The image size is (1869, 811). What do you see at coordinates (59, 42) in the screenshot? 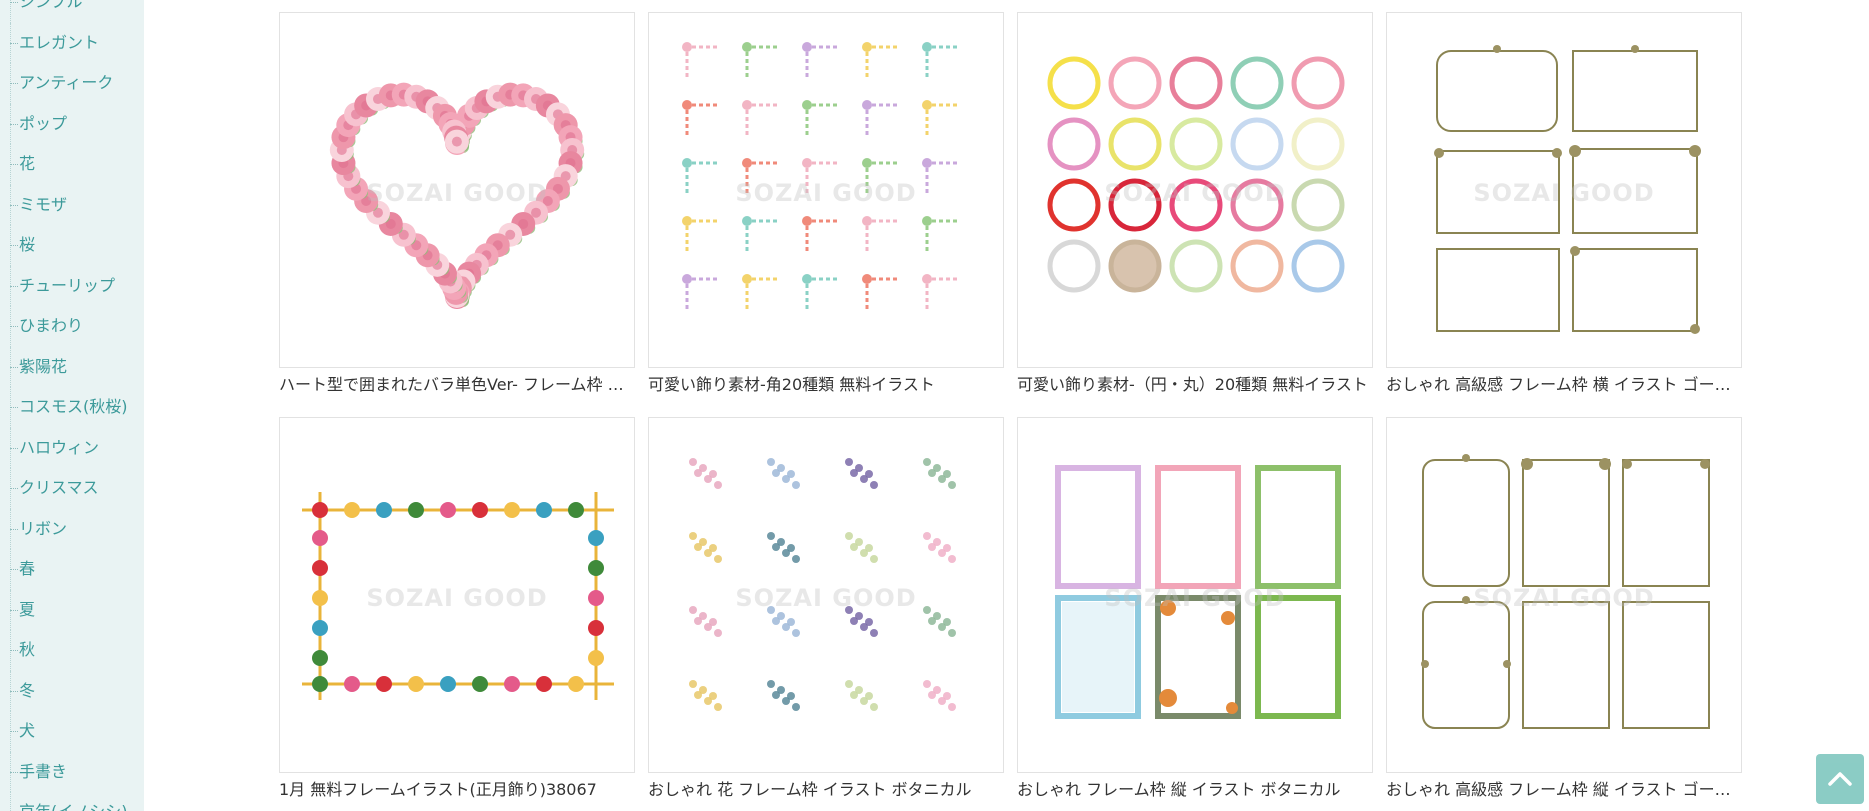
I see `category-label: エレガント` at bounding box center [59, 42].